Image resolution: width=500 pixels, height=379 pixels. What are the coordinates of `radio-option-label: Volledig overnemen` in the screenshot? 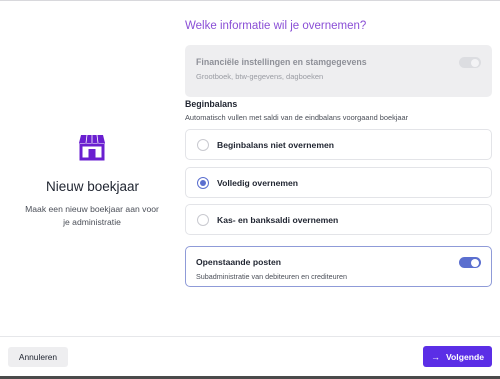 It's located at (258, 183).